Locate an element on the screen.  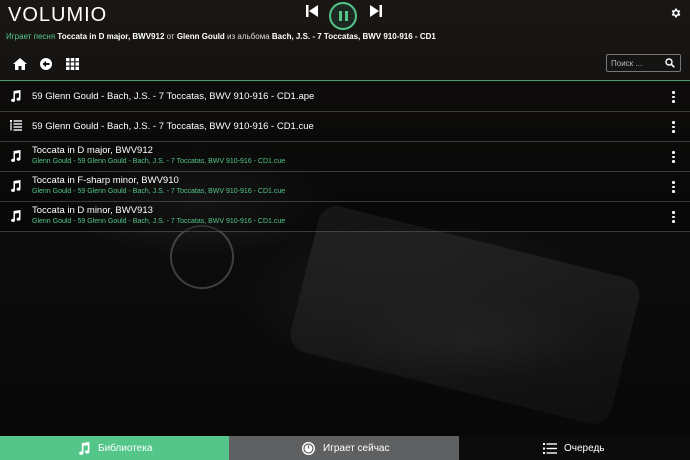
play-circle-icon is located at coordinates (308, 448).